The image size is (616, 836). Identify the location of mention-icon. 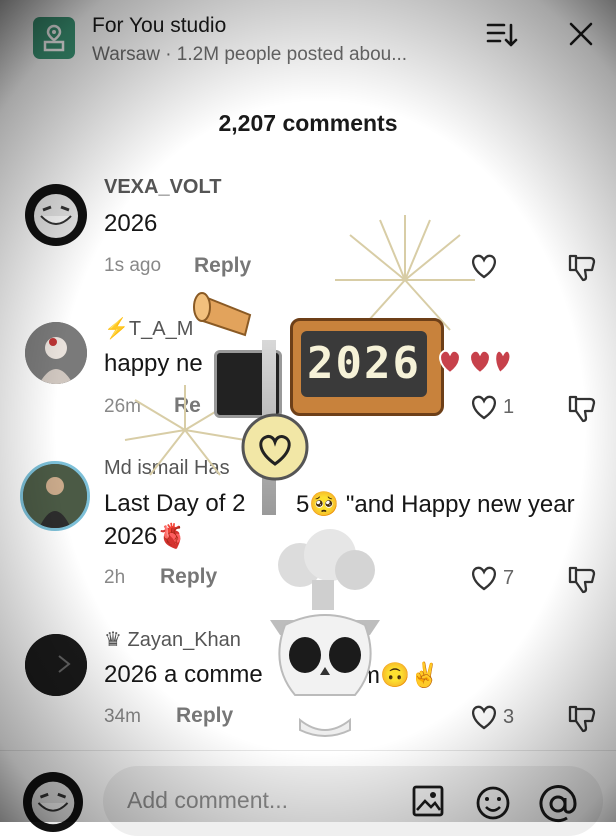
(558, 804).